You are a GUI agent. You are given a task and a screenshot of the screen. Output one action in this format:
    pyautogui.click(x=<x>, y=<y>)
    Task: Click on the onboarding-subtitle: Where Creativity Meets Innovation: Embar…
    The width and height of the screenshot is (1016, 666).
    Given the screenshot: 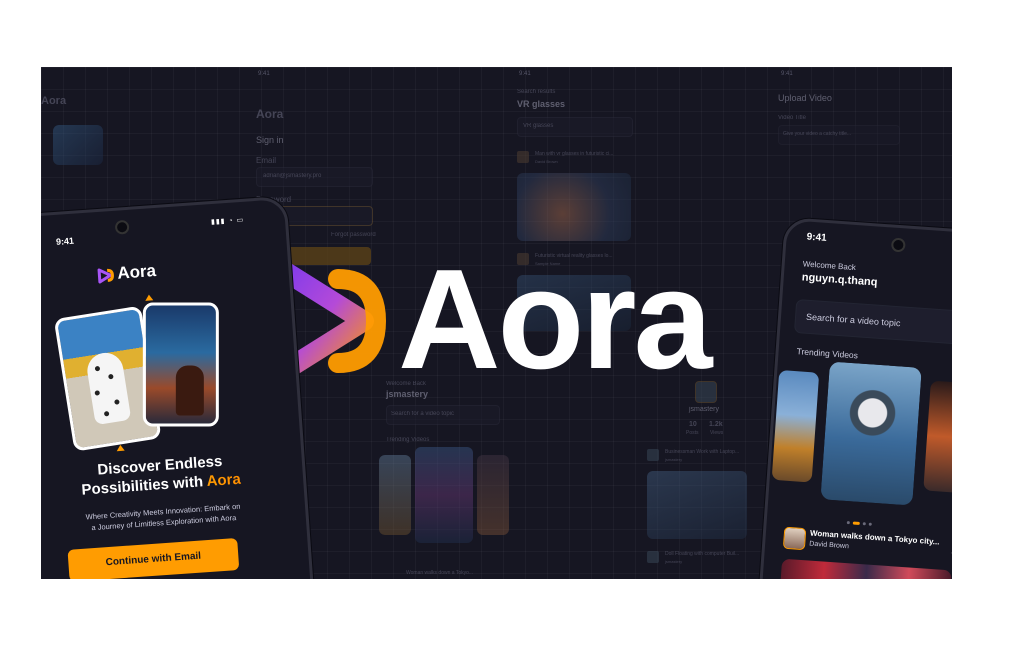 What is the action you would take?
    pyautogui.click(x=163, y=517)
    